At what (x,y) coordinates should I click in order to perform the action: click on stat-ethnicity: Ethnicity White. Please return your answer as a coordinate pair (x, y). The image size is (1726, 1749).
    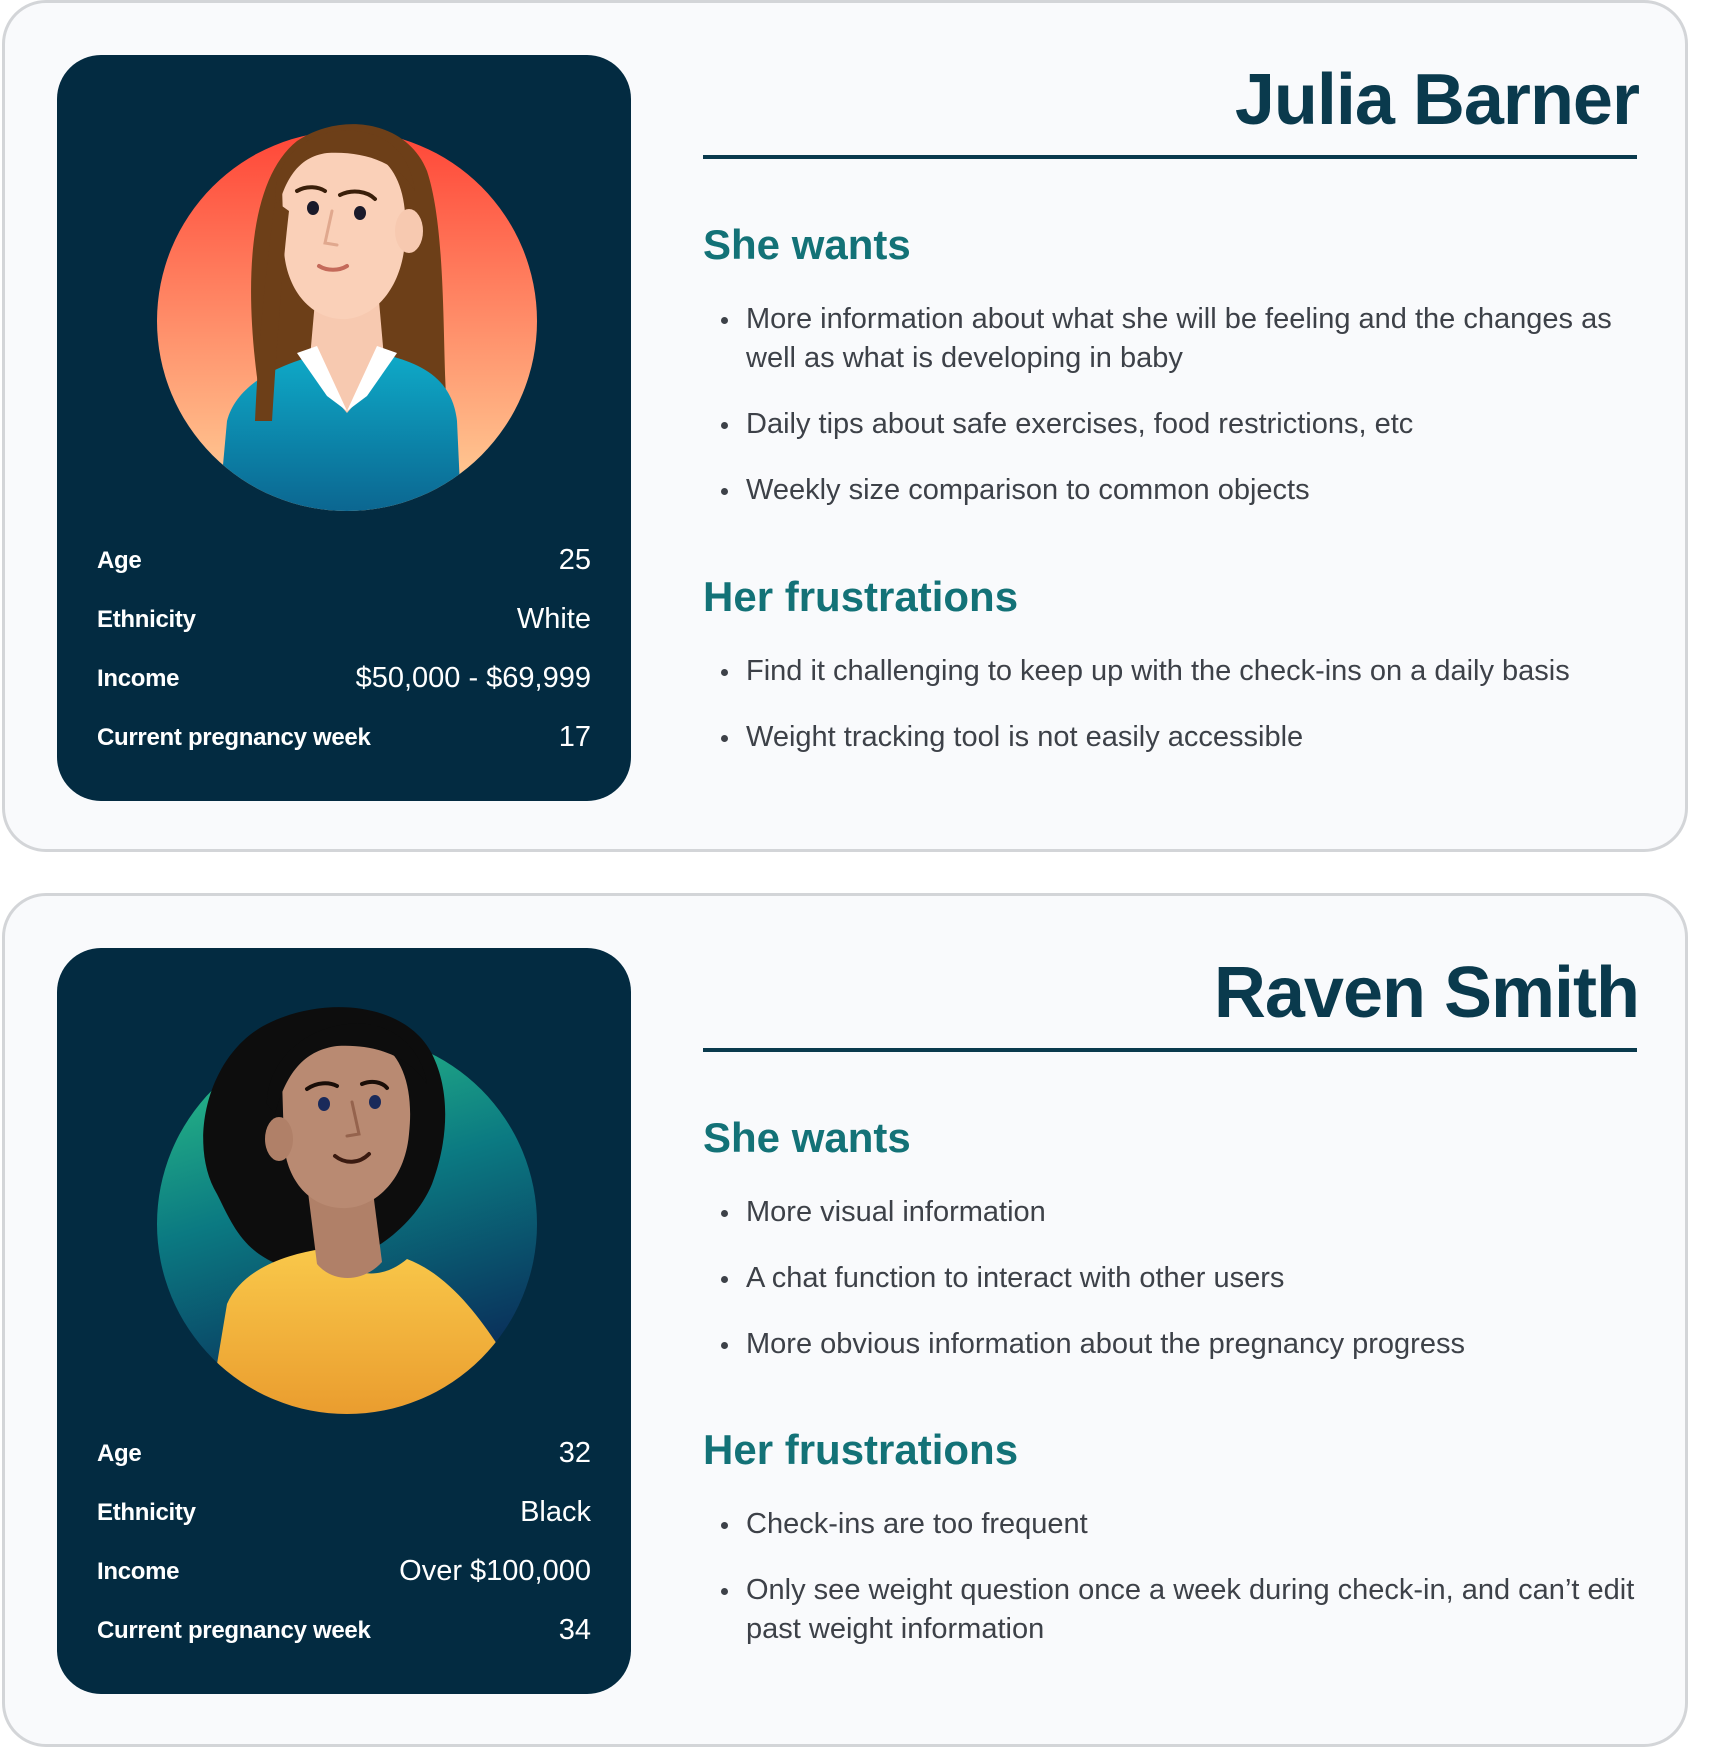
    Looking at the image, I should click on (344, 619).